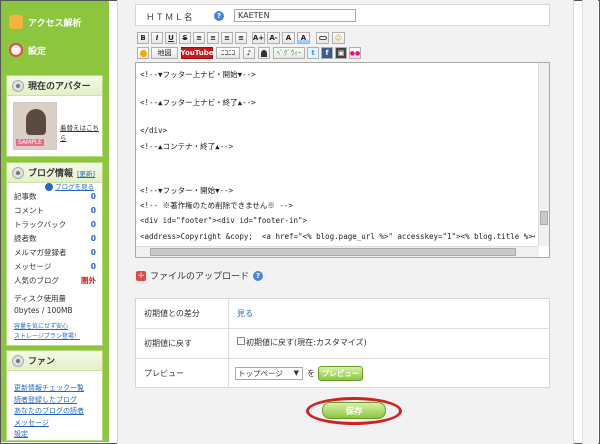  I want to click on strikethrough-button: S, so click(185, 38).